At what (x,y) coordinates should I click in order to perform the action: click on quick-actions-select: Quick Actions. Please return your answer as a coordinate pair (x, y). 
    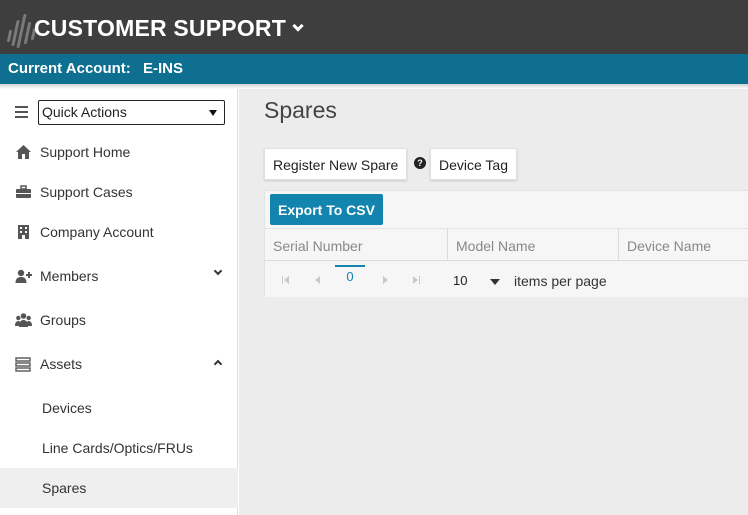
    Looking at the image, I should click on (131, 112).